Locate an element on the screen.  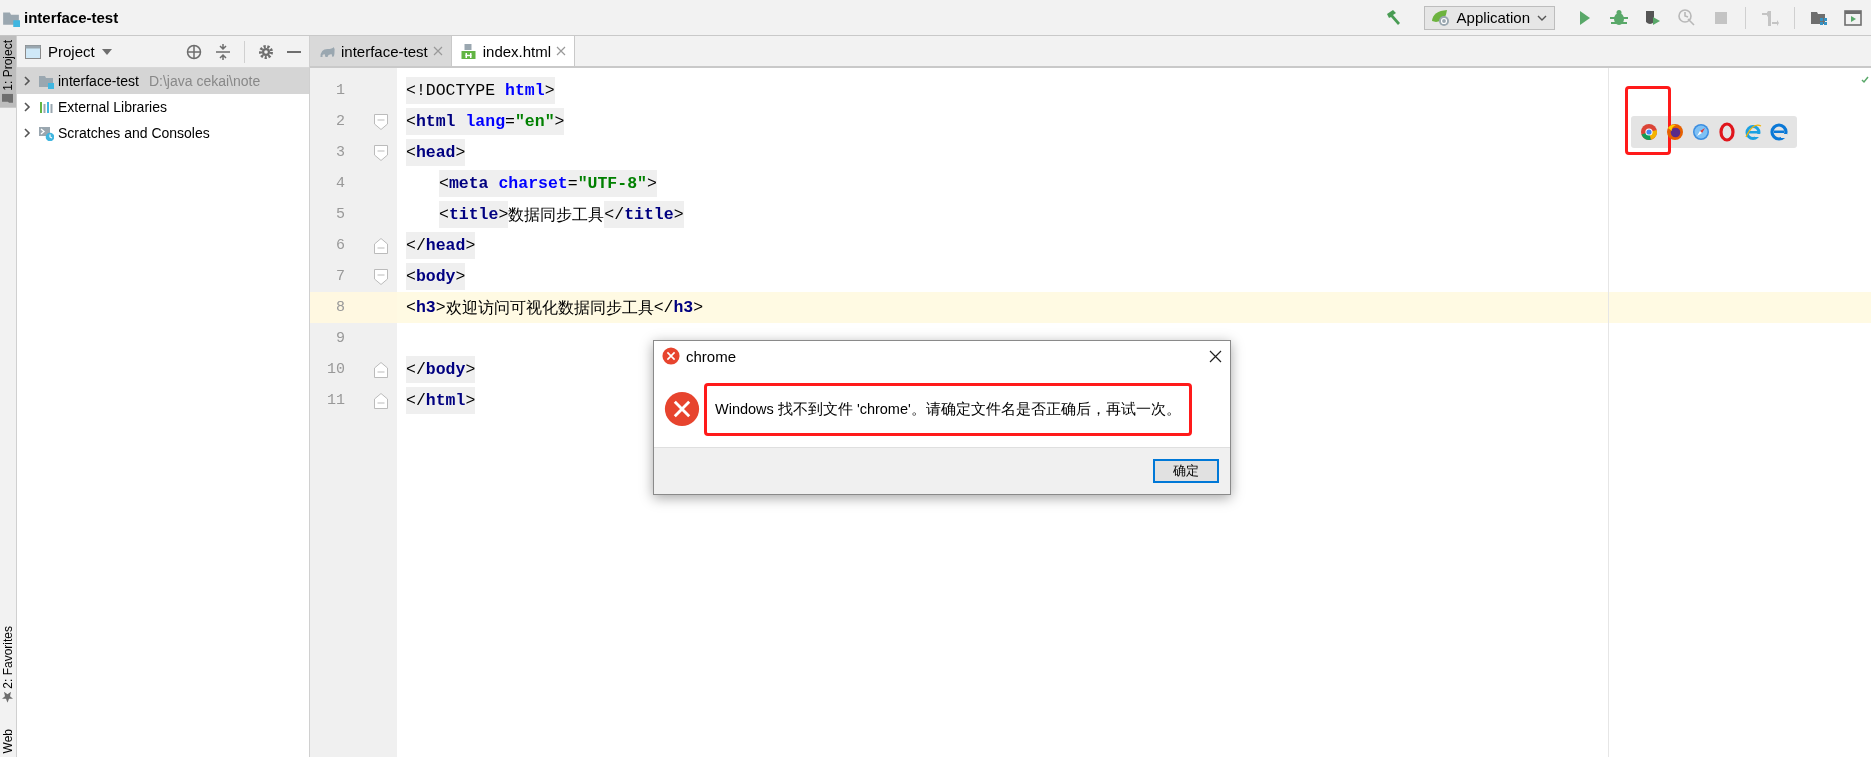
window-play-icon is located at coordinates (1853, 17).